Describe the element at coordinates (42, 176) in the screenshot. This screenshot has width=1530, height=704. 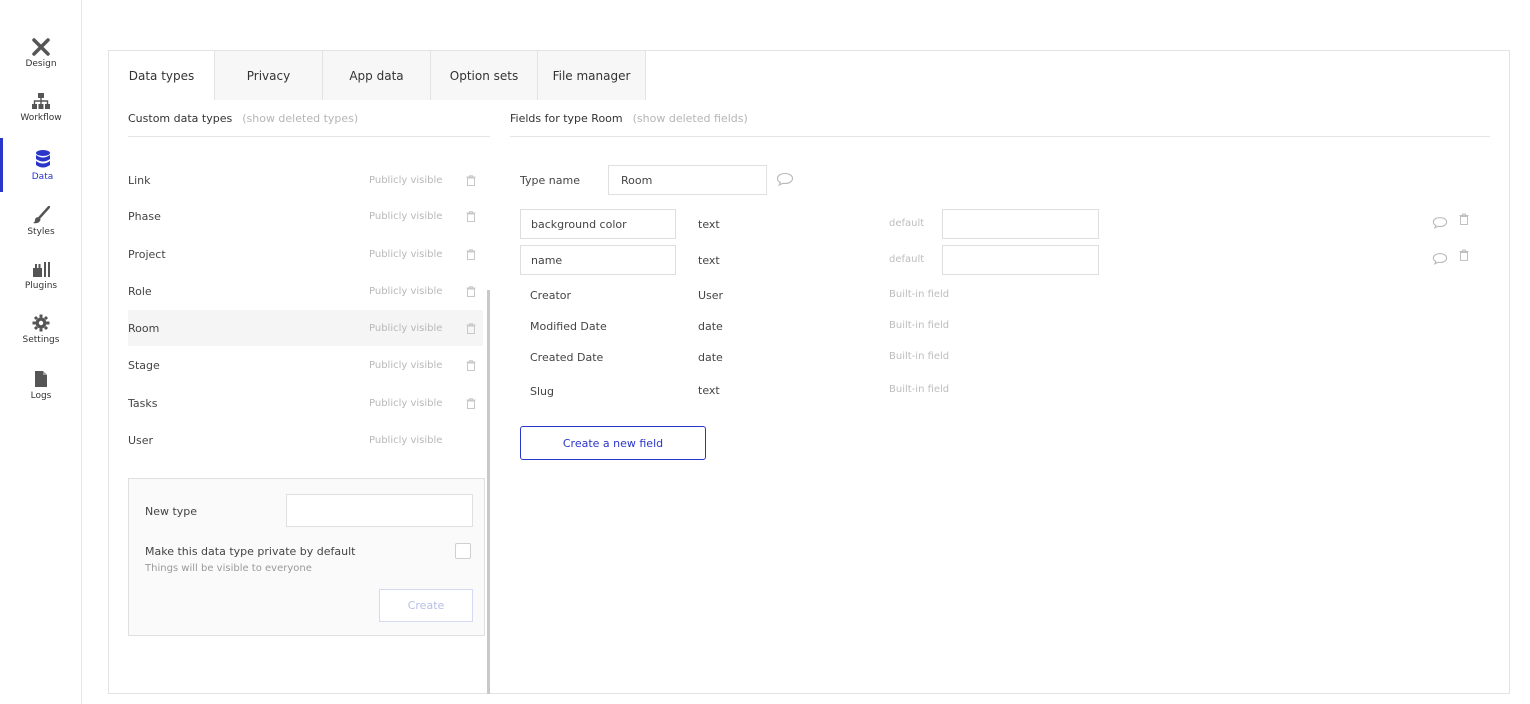
I see `sidebar-item-label: Data` at that location.